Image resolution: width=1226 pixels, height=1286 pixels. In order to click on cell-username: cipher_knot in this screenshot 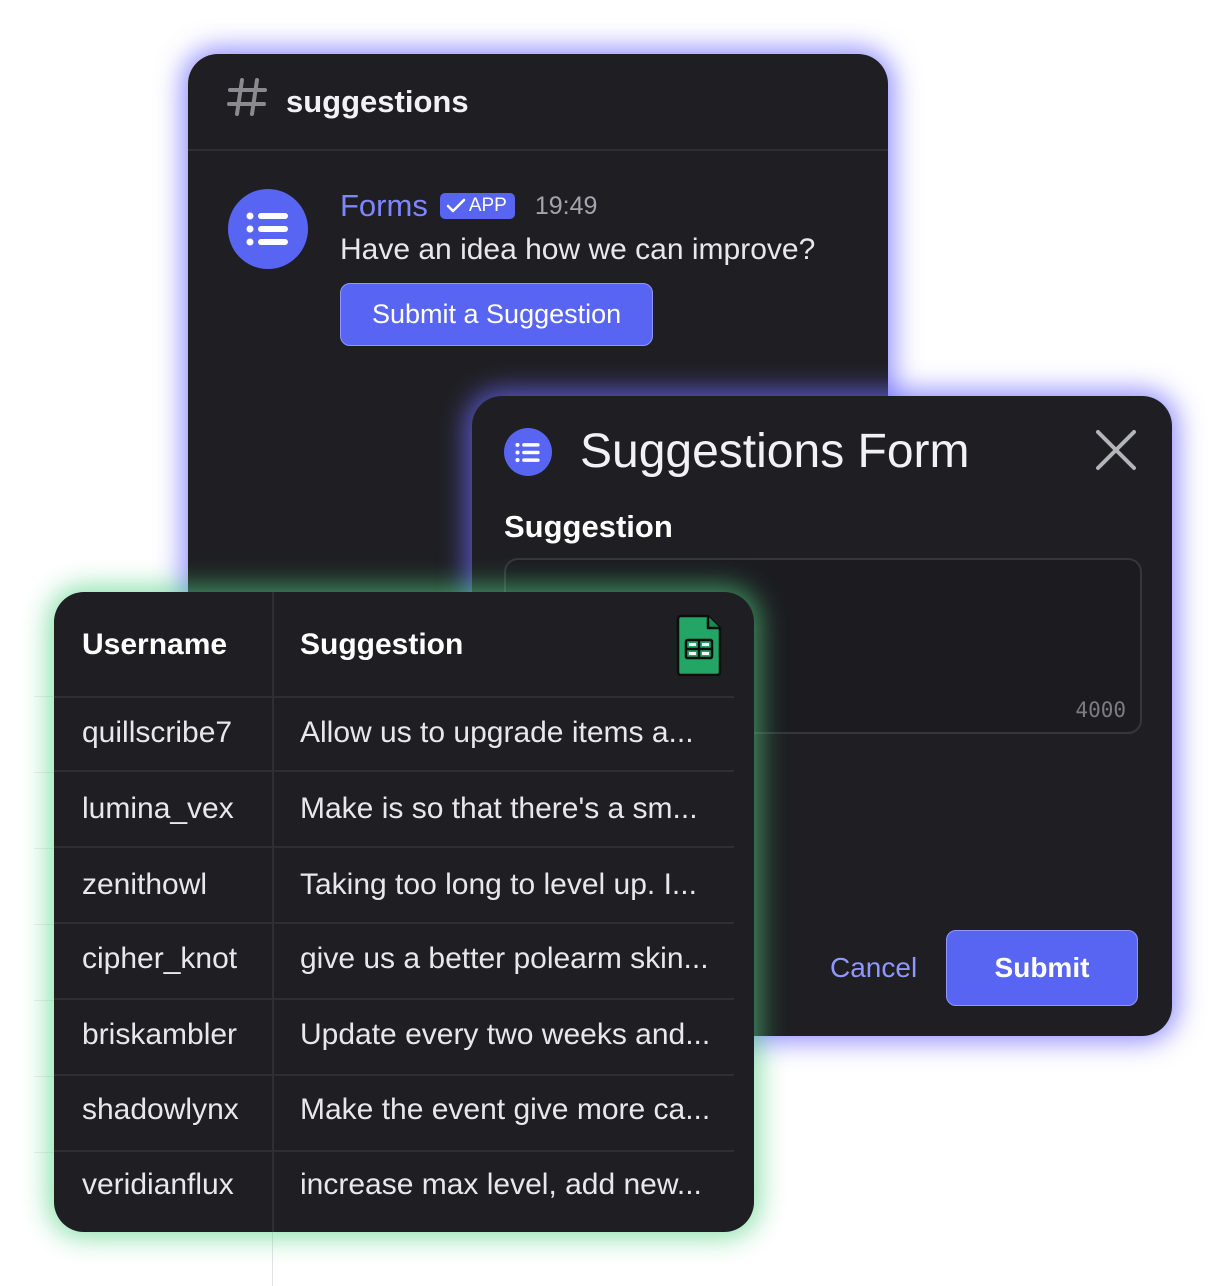, I will do `click(159, 959)`.